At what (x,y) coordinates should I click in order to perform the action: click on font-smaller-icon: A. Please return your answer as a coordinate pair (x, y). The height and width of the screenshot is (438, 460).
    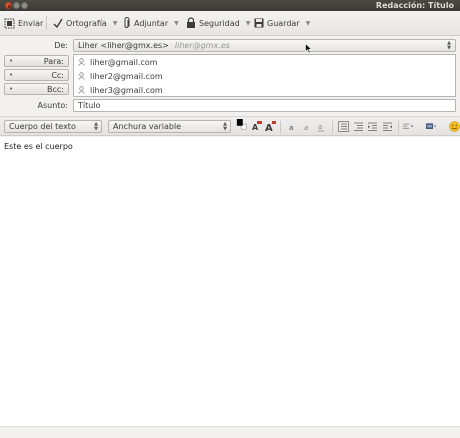
    Looking at the image, I should click on (256, 126).